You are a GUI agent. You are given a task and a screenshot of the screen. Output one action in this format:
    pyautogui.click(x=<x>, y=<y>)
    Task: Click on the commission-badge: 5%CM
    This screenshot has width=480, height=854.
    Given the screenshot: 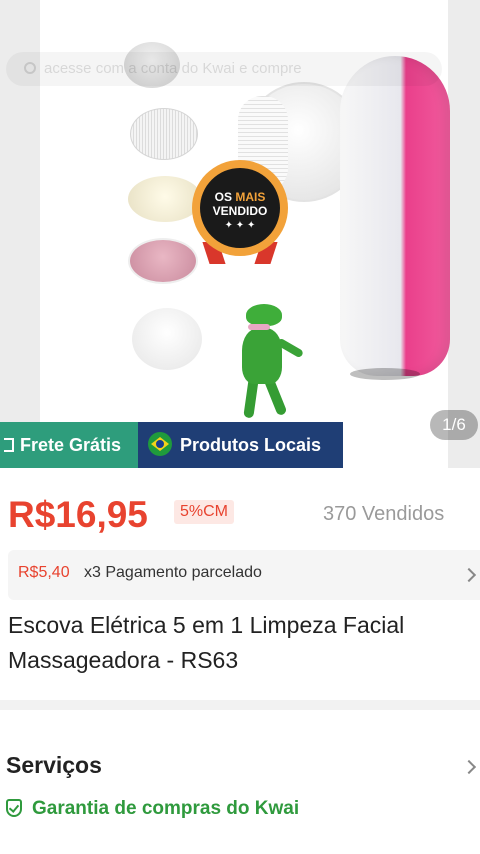 What is the action you would take?
    pyautogui.click(x=204, y=512)
    